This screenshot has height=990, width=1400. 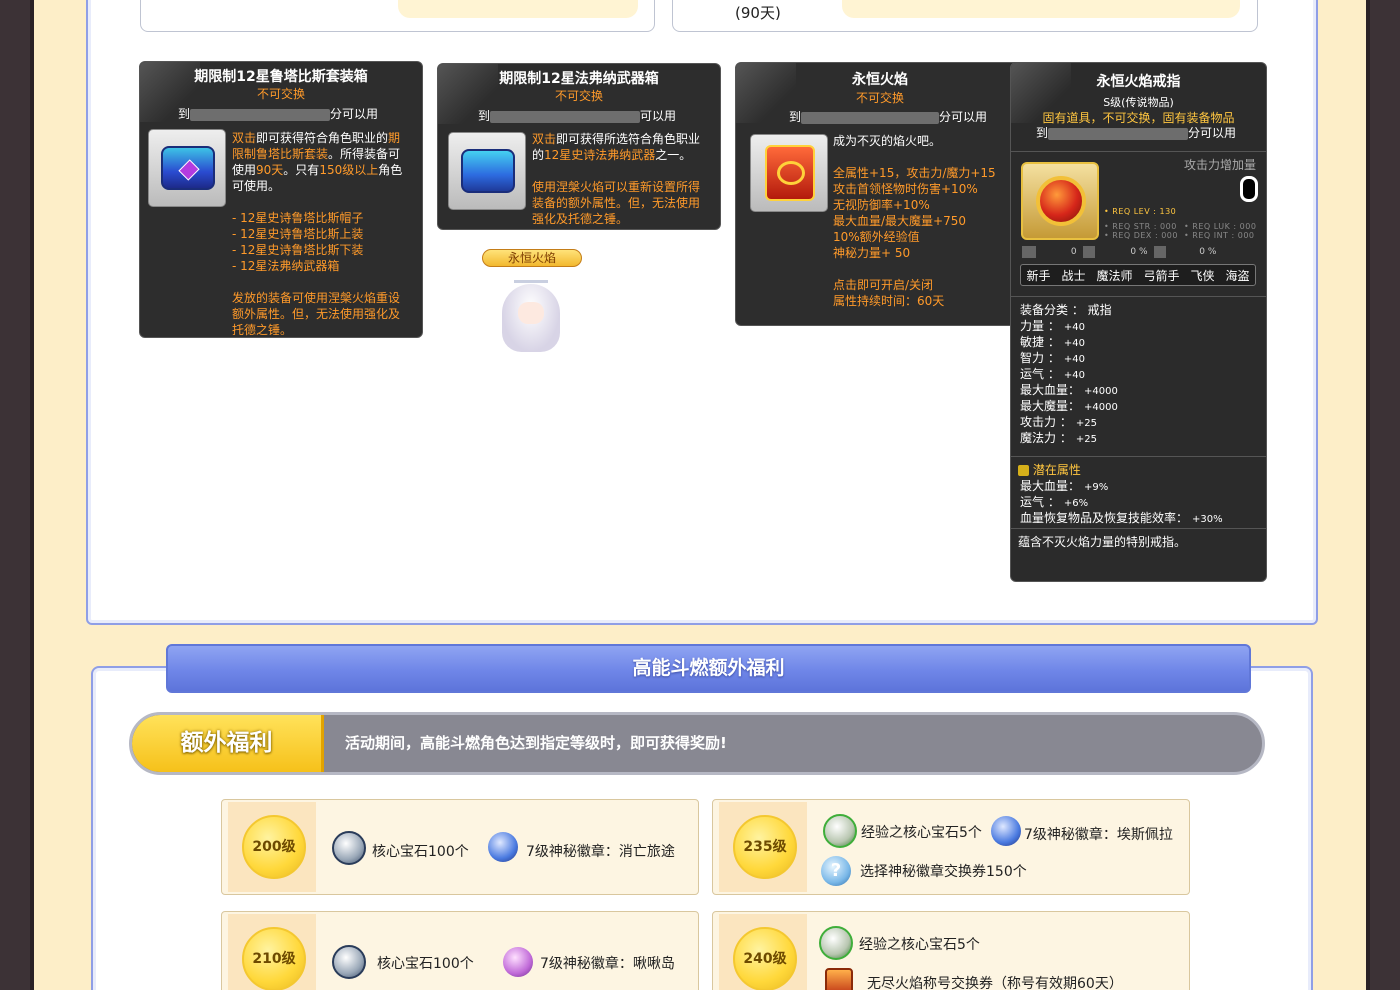 I want to click on weapon-chest-icon, so click(x=488, y=171).